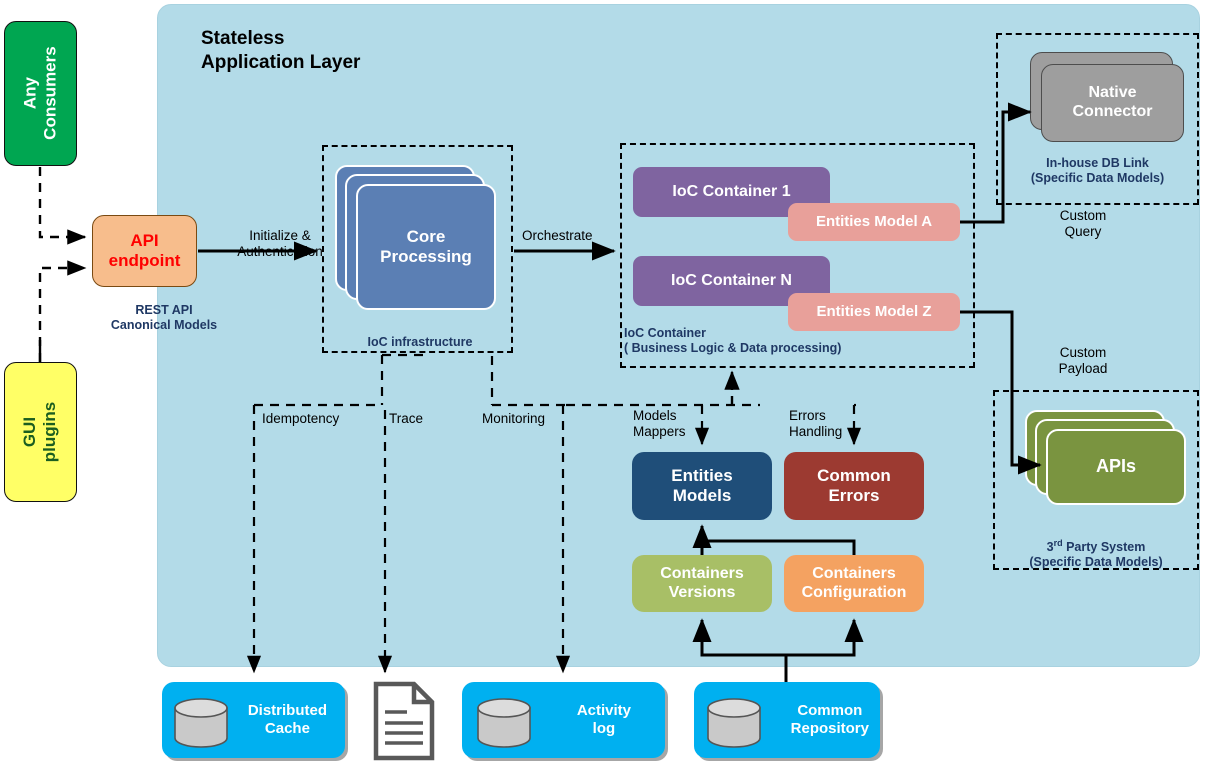 The height and width of the screenshot is (766, 1205). I want to click on any-consumers-node: Any Consumers, so click(40, 93).